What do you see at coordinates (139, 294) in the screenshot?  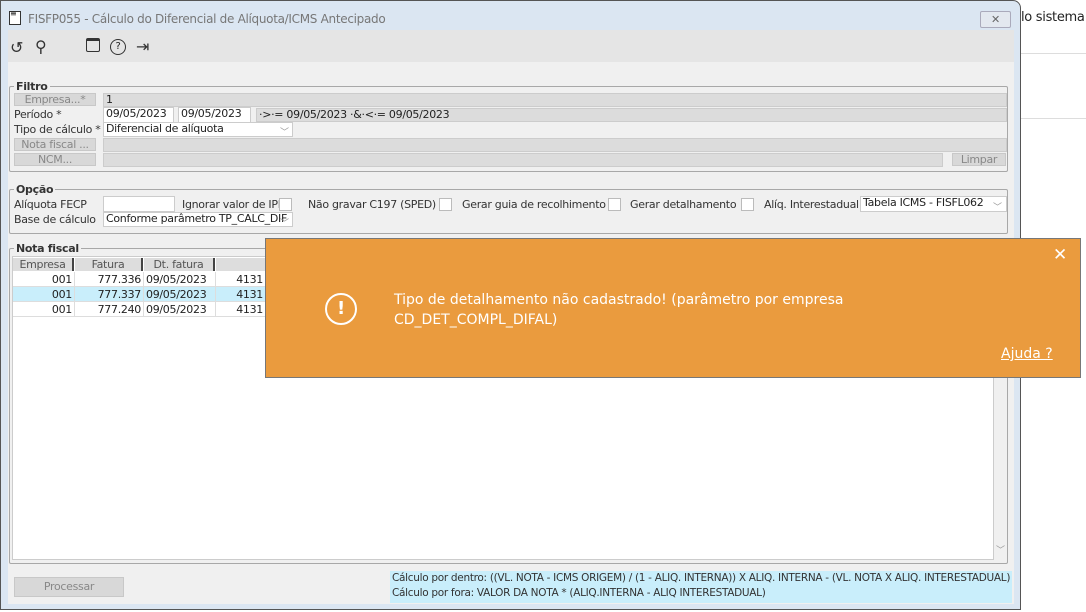 I see `table-row-selected: 001 777.337 09/05/2023 4131` at bounding box center [139, 294].